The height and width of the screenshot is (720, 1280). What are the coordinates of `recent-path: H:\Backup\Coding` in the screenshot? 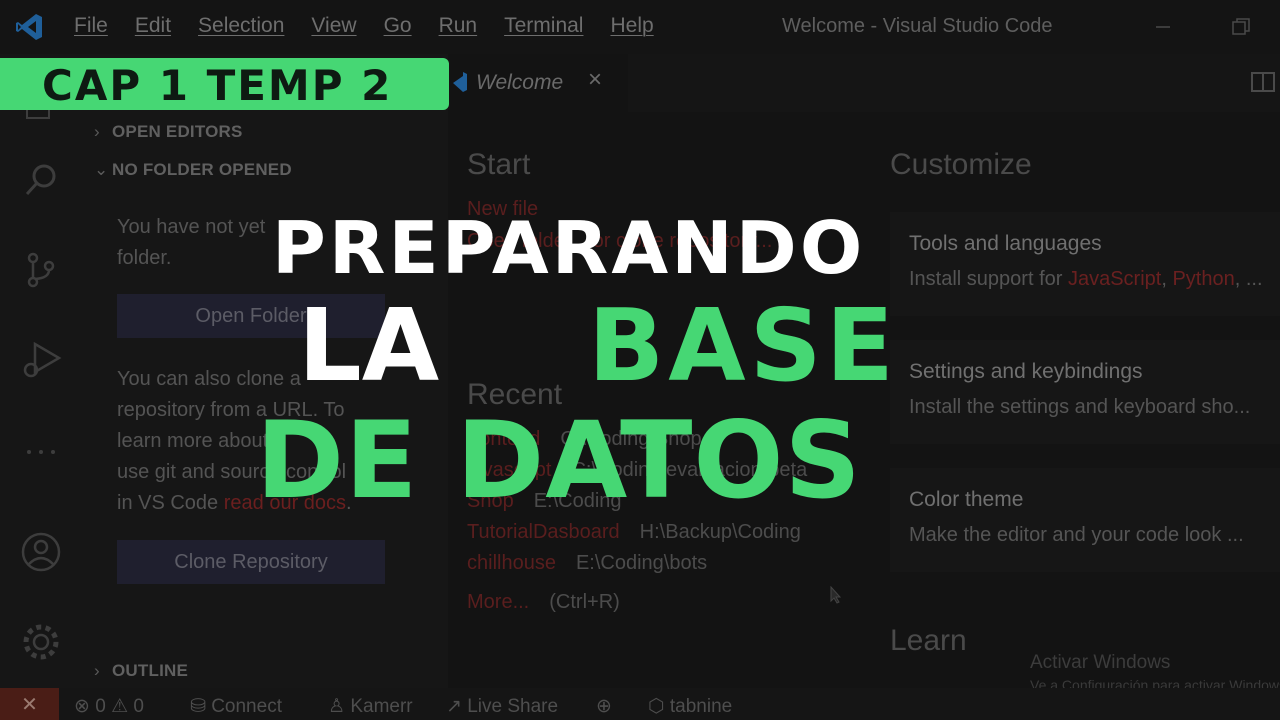 It's located at (720, 532).